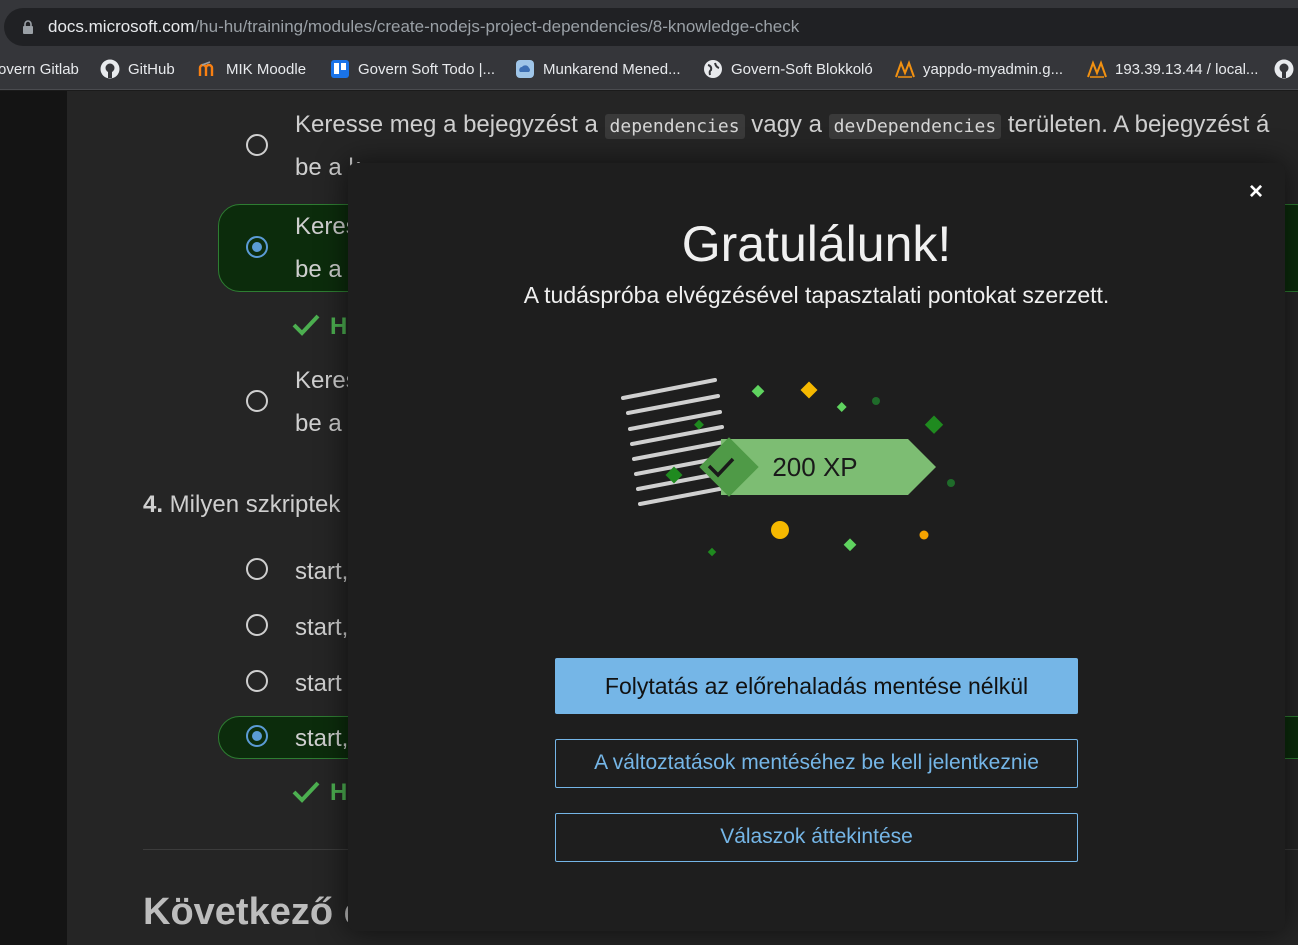  What do you see at coordinates (257, 401) in the screenshot?
I see `q3-option3-radio` at bounding box center [257, 401].